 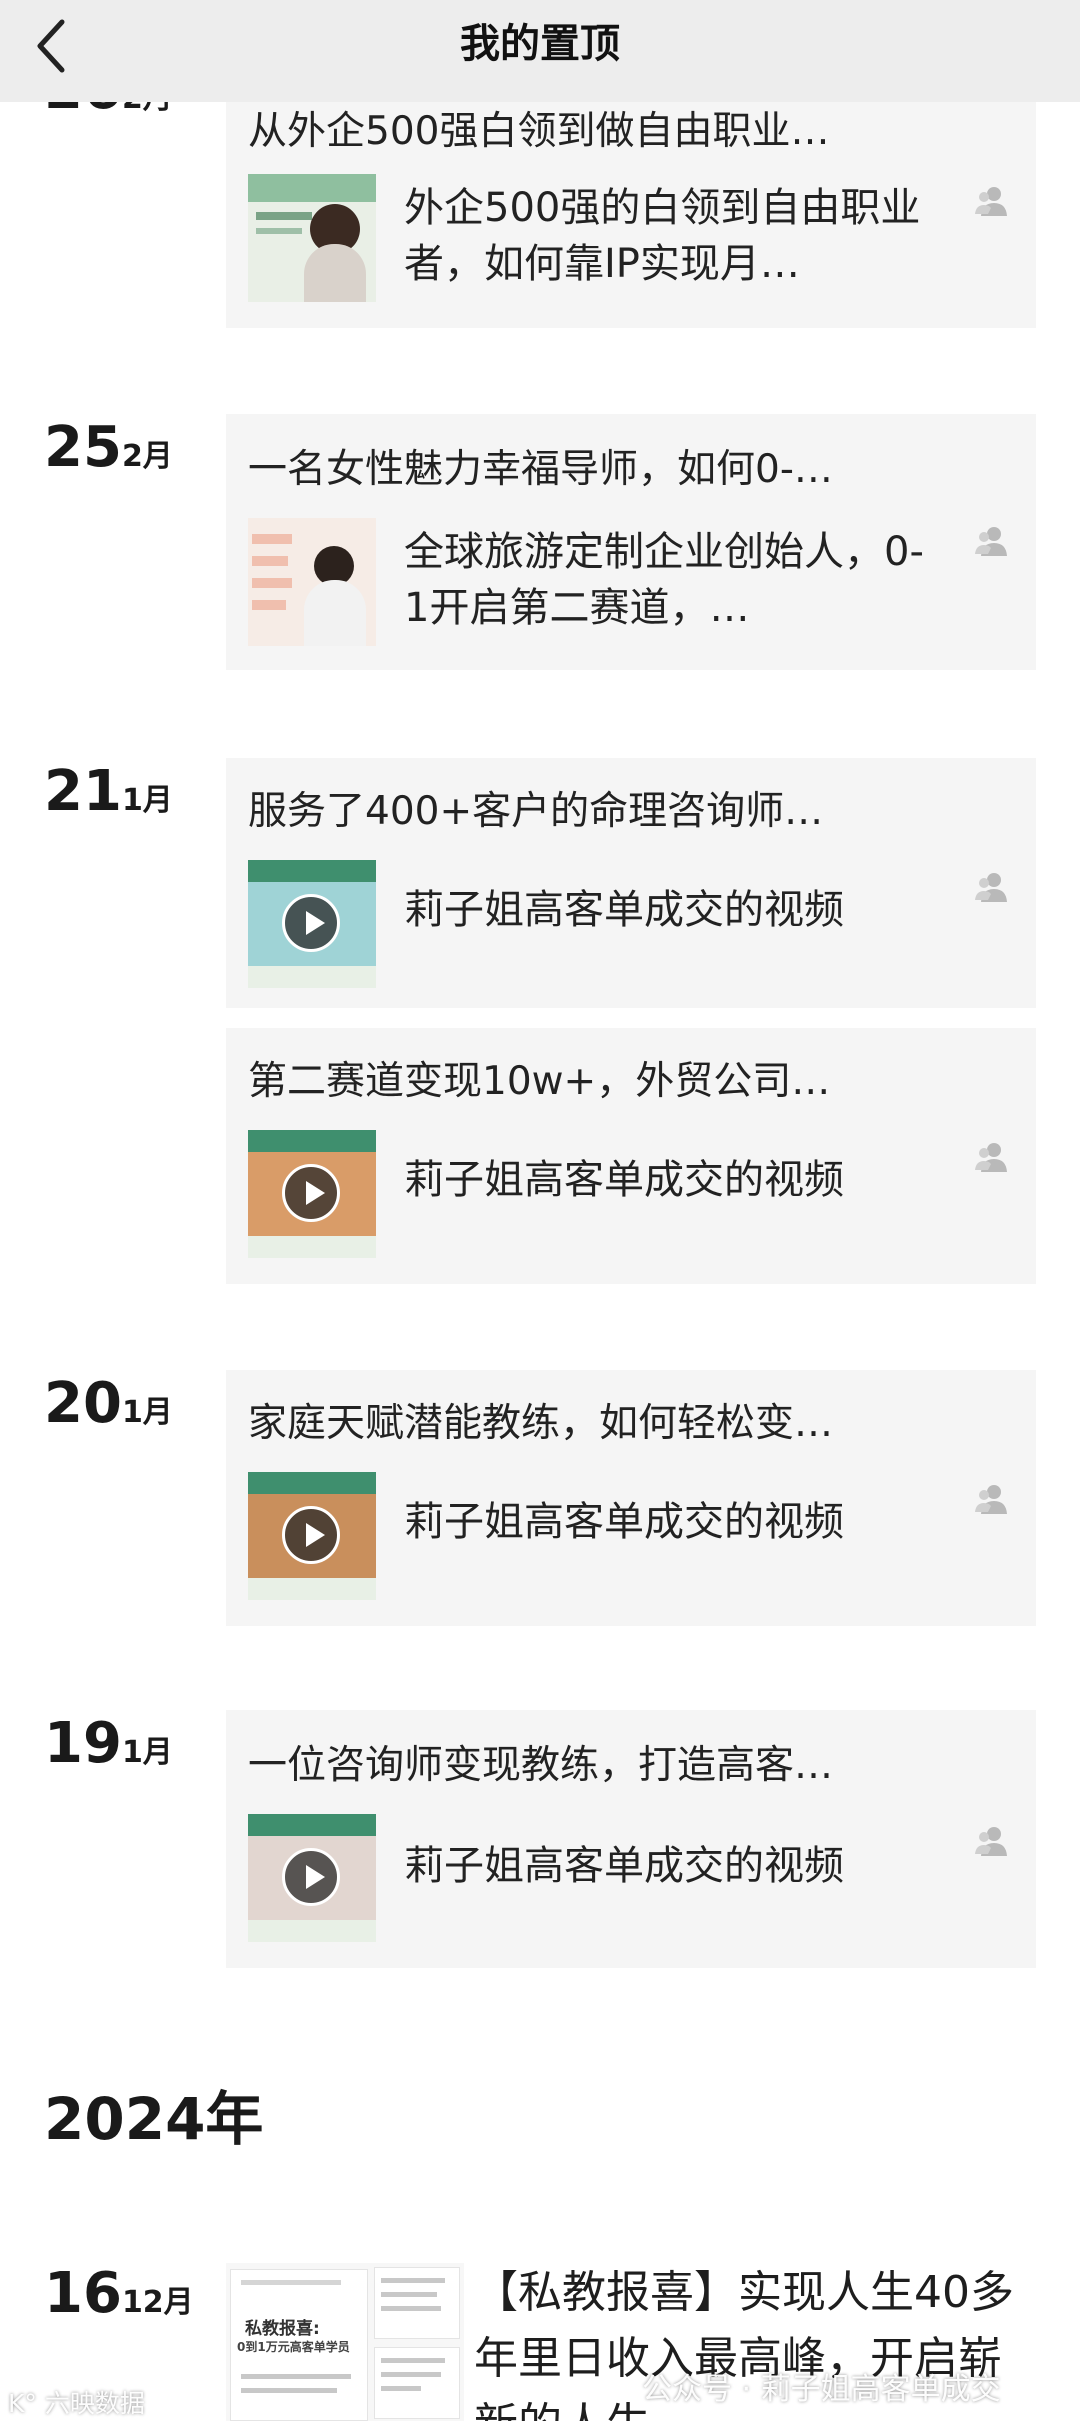 I want to click on watermark-right: 公众号 · 莉子姐高客单成交, so click(x=821, y=2389).